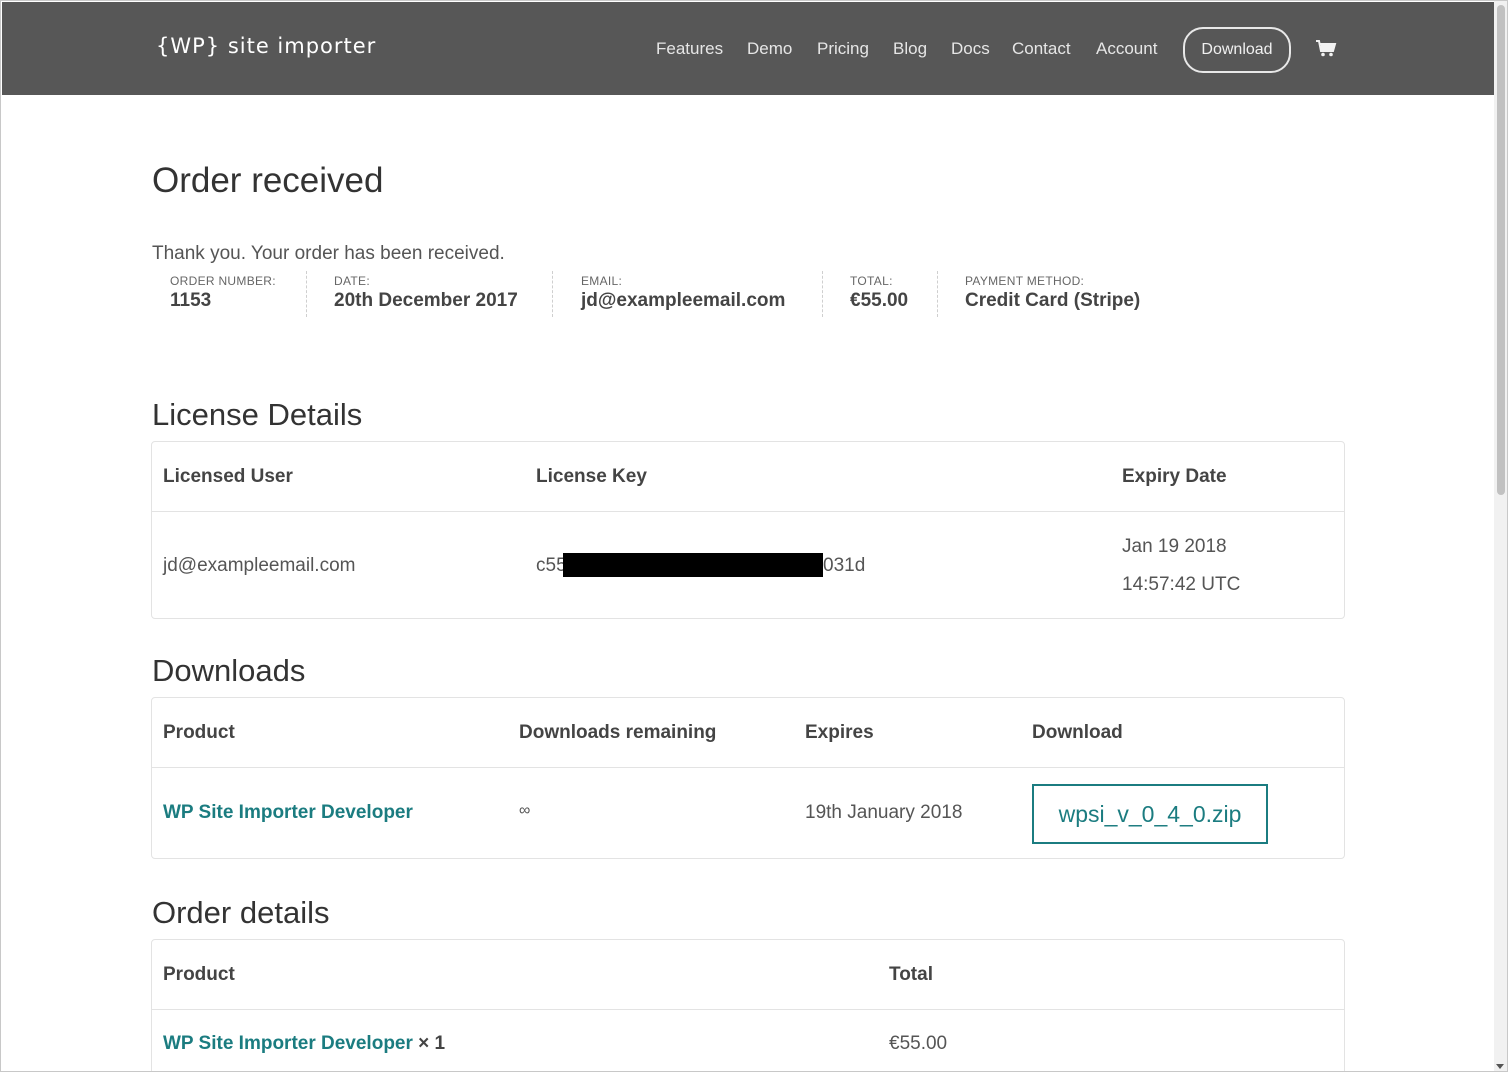  What do you see at coordinates (879, 300) in the screenshot?
I see `total-value: €55.00` at bounding box center [879, 300].